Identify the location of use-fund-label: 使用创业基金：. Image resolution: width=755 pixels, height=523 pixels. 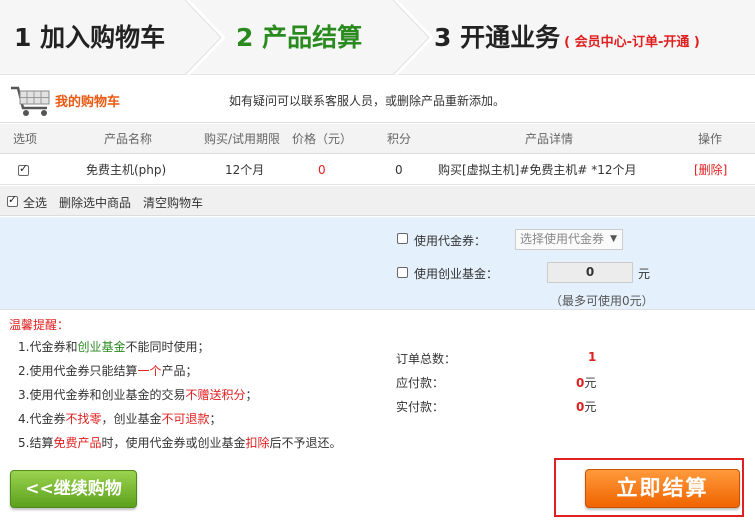
(456, 274).